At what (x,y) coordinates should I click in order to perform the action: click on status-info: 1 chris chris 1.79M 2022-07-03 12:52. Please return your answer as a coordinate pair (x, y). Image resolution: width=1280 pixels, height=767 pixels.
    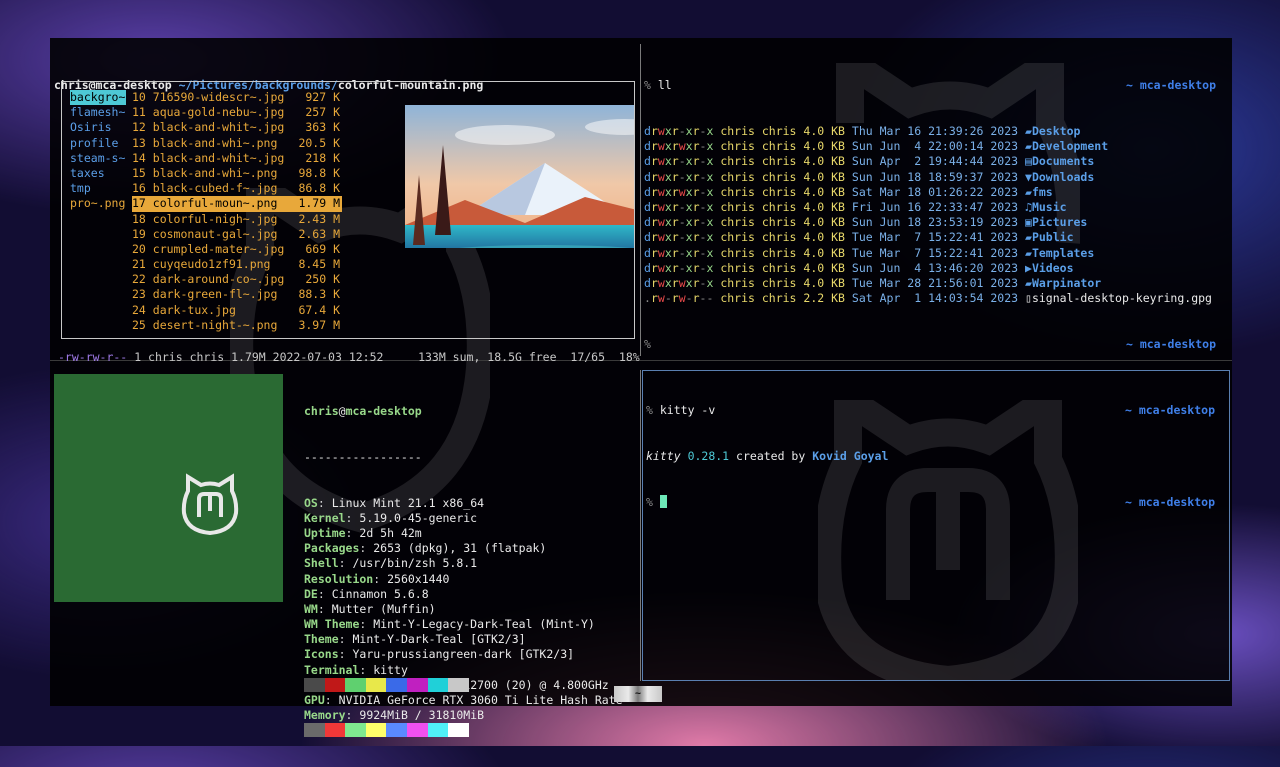
    Looking at the image, I should click on (259, 357).